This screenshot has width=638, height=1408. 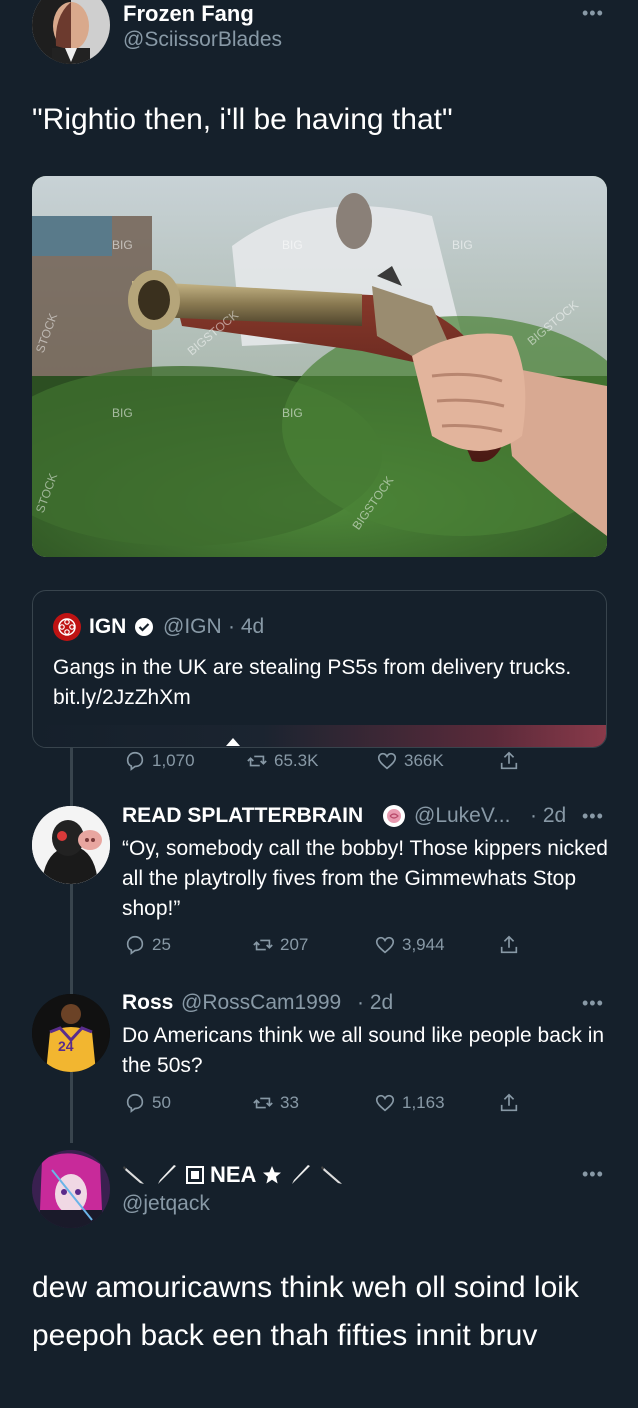 What do you see at coordinates (289, 1102) in the screenshot?
I see `retweet-count: 33` at bounding box center [289, 1102].